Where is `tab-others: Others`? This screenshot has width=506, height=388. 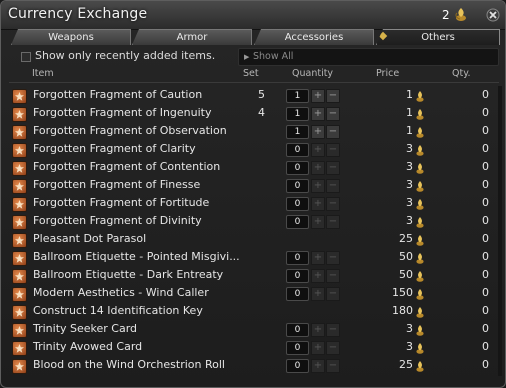
tab-others: Others is located at coordinates (438, 37).